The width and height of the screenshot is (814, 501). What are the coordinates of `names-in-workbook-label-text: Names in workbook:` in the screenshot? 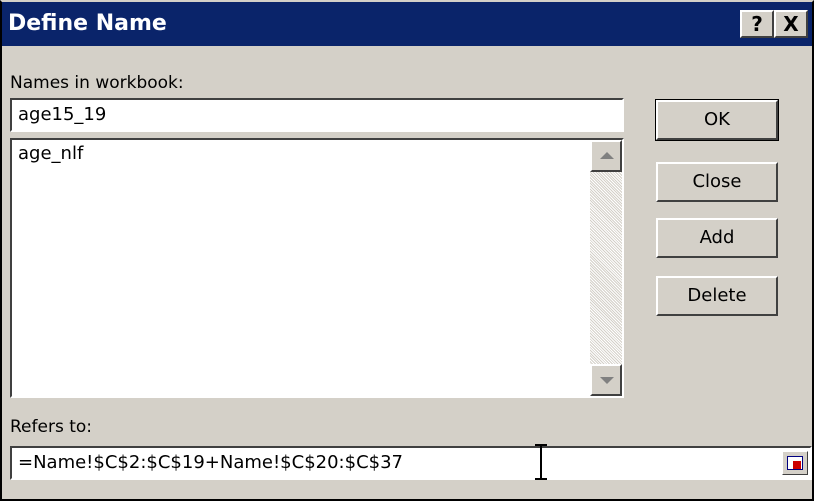 It's located at (97, 83).